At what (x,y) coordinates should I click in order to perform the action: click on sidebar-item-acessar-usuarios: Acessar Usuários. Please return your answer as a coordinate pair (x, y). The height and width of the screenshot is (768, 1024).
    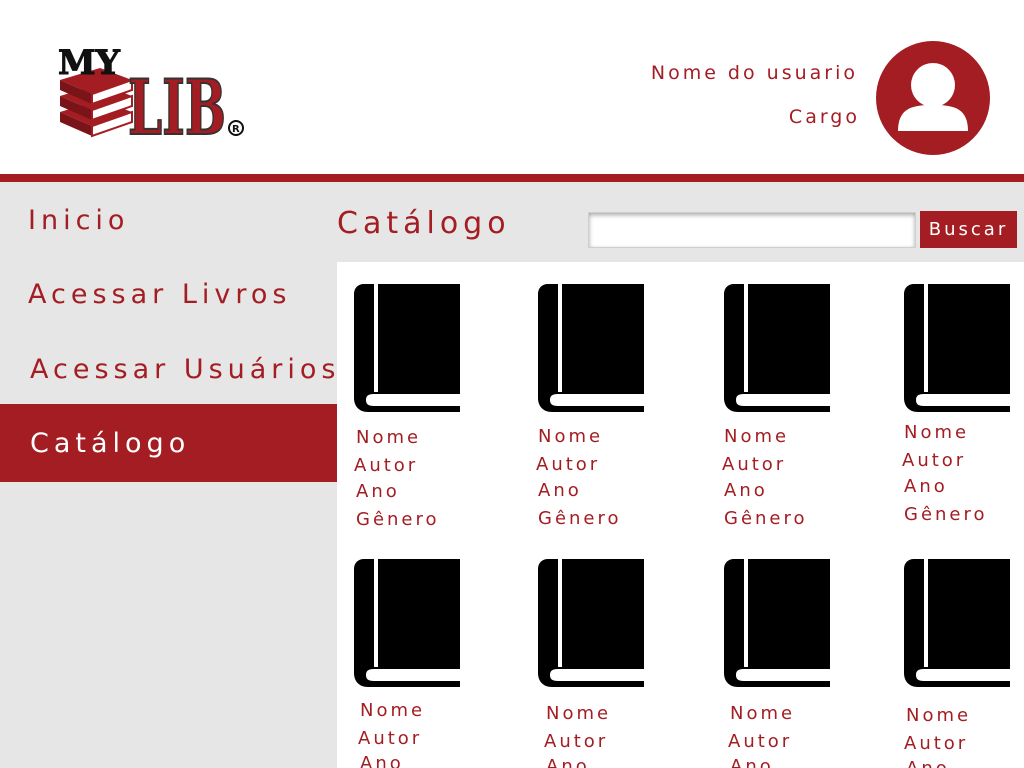
    Looking at the image, I should click on (168, 369).